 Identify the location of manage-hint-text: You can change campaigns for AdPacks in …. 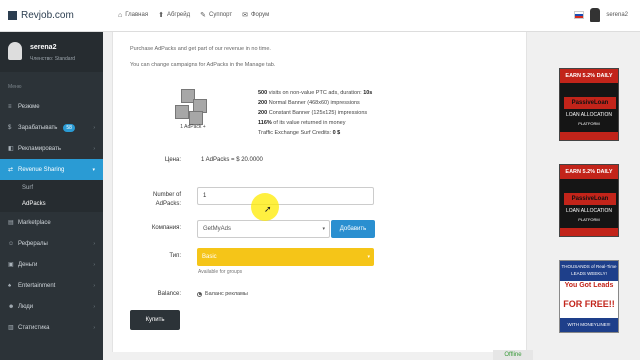
(203, 65).